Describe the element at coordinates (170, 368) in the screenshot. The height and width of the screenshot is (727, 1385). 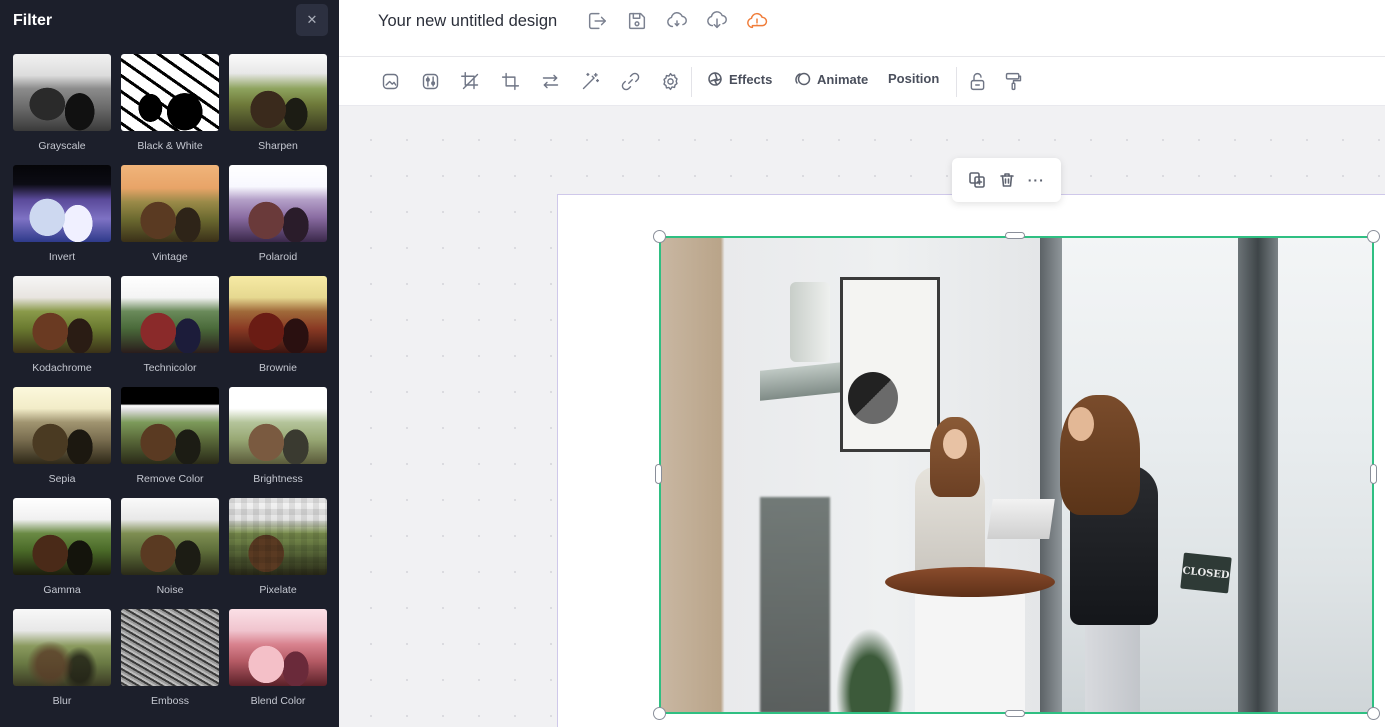
I see `filter-label: Technicolor` at that location.